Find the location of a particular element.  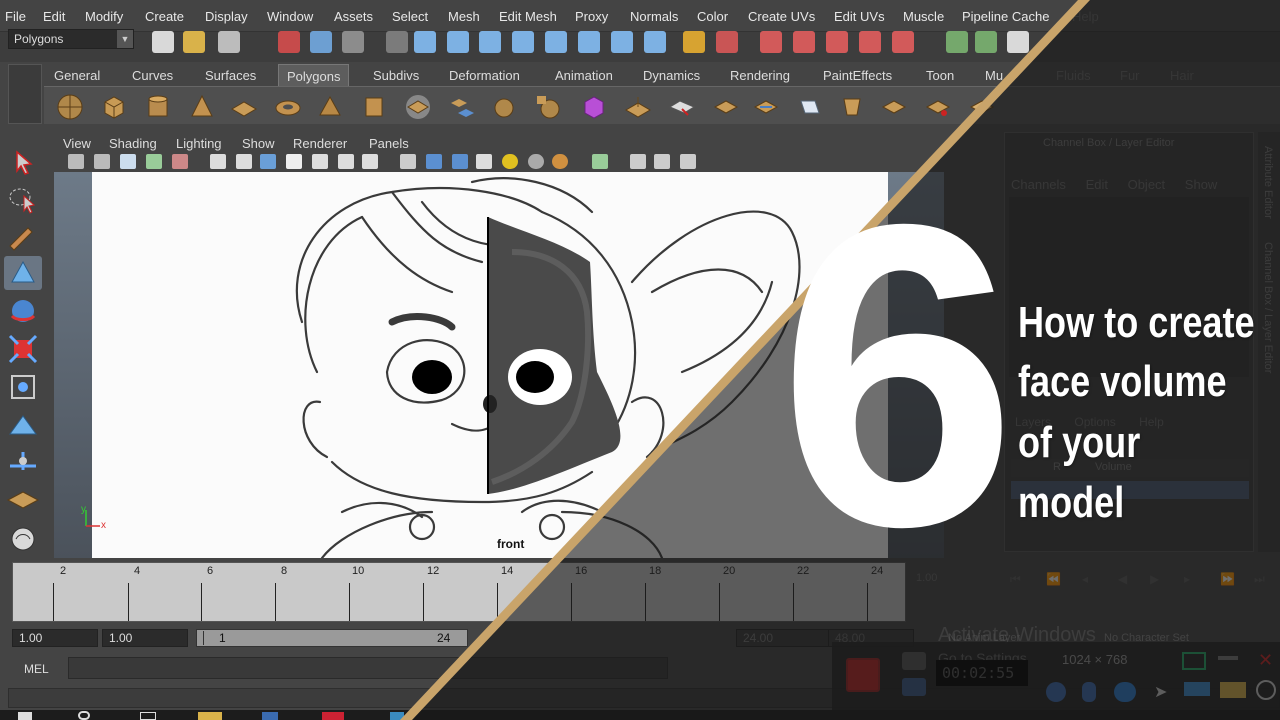

paint-select-icon is located at coordinates (23, 237).